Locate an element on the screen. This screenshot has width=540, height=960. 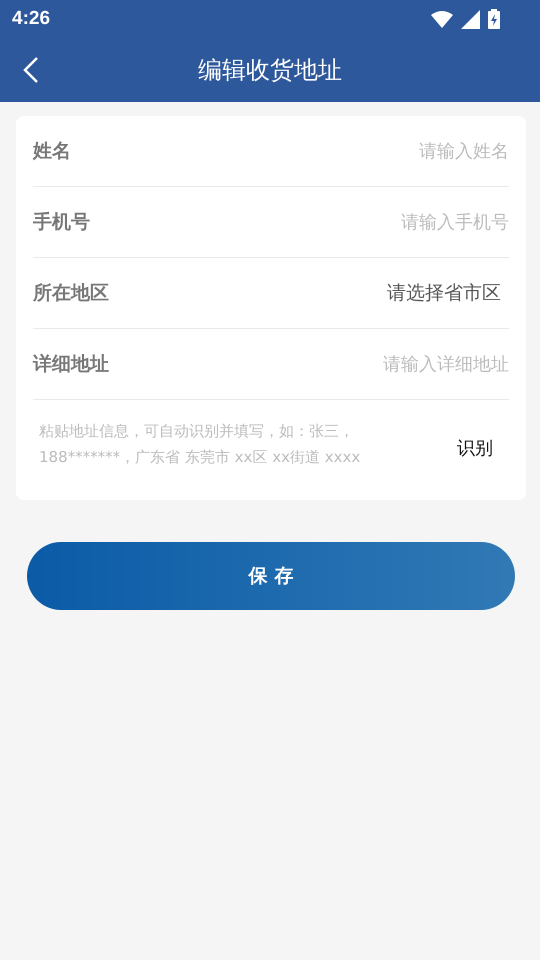
input-field: 请输入姓名 is located at coordinates (379, 151).